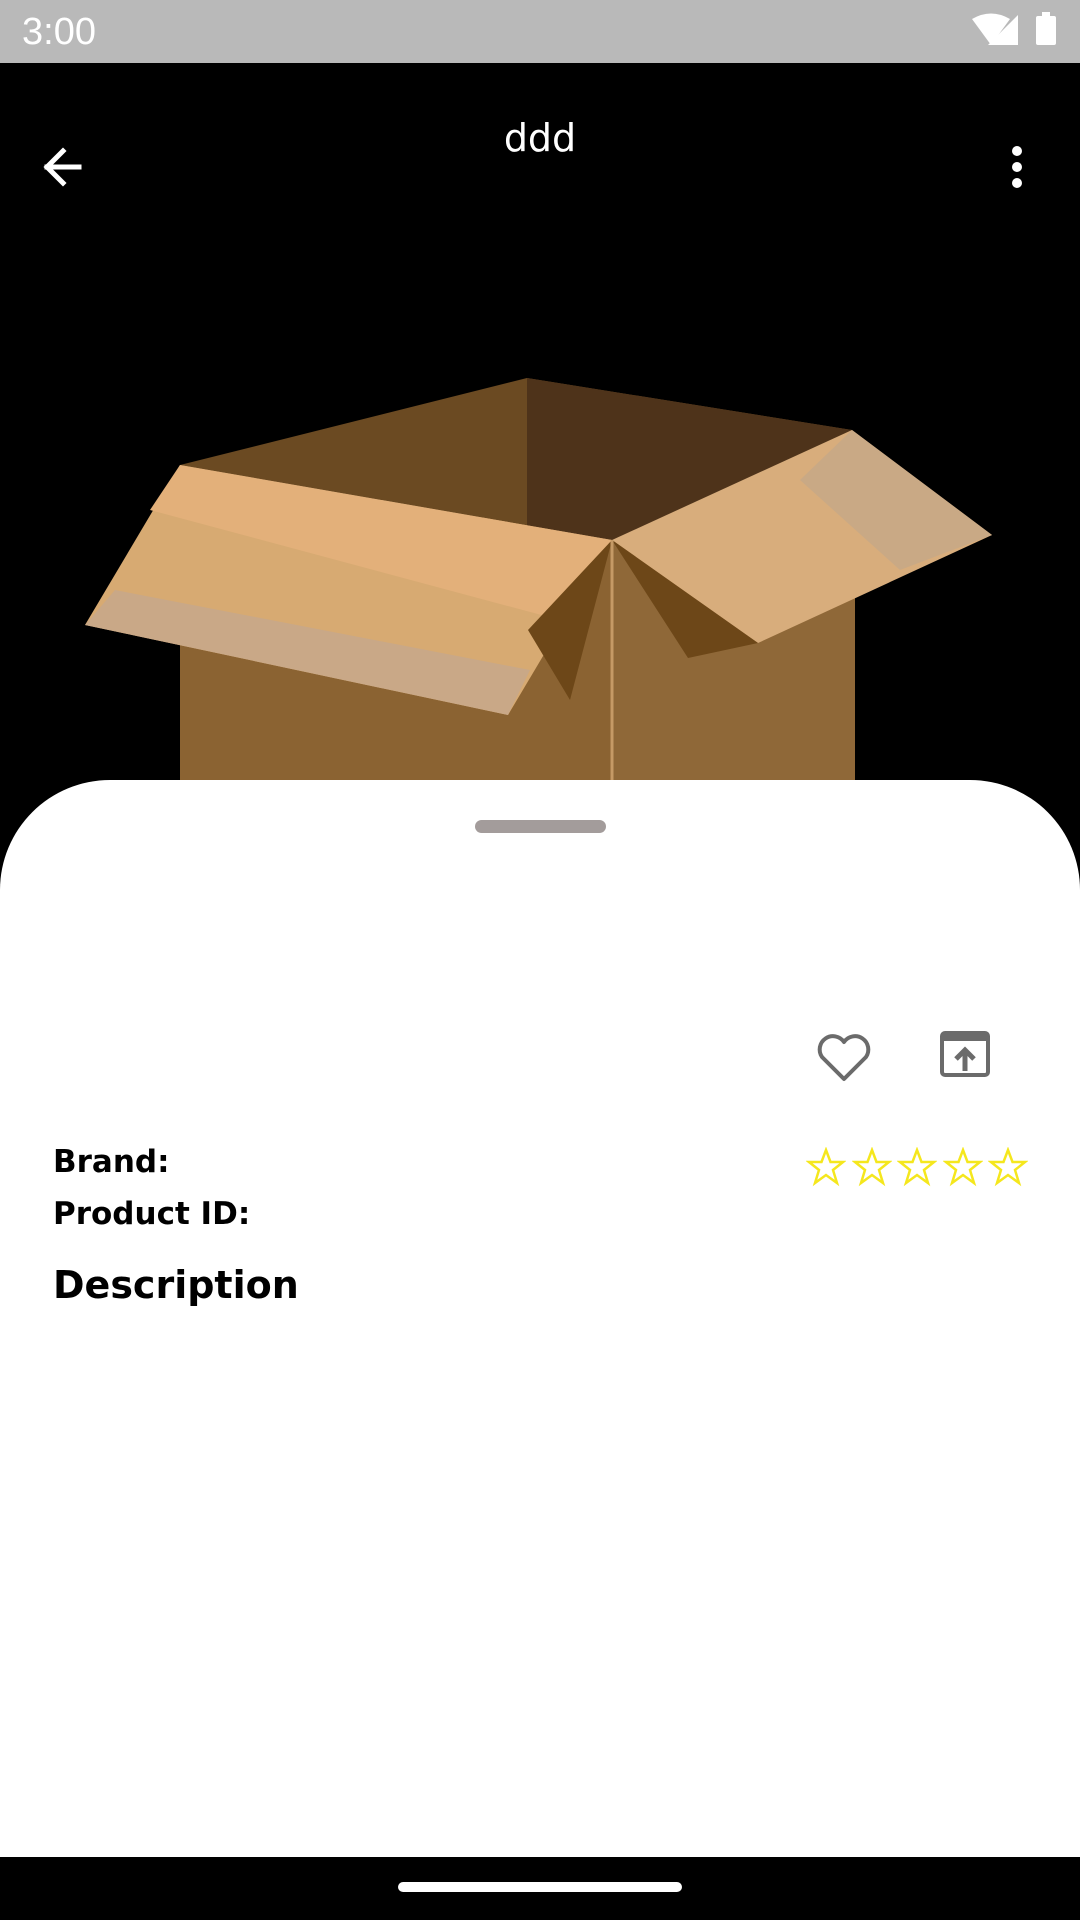 Image resolution: width=1080 pixels, height=1920 pixels. I want to click on home-indicator, so click(540, 1887).